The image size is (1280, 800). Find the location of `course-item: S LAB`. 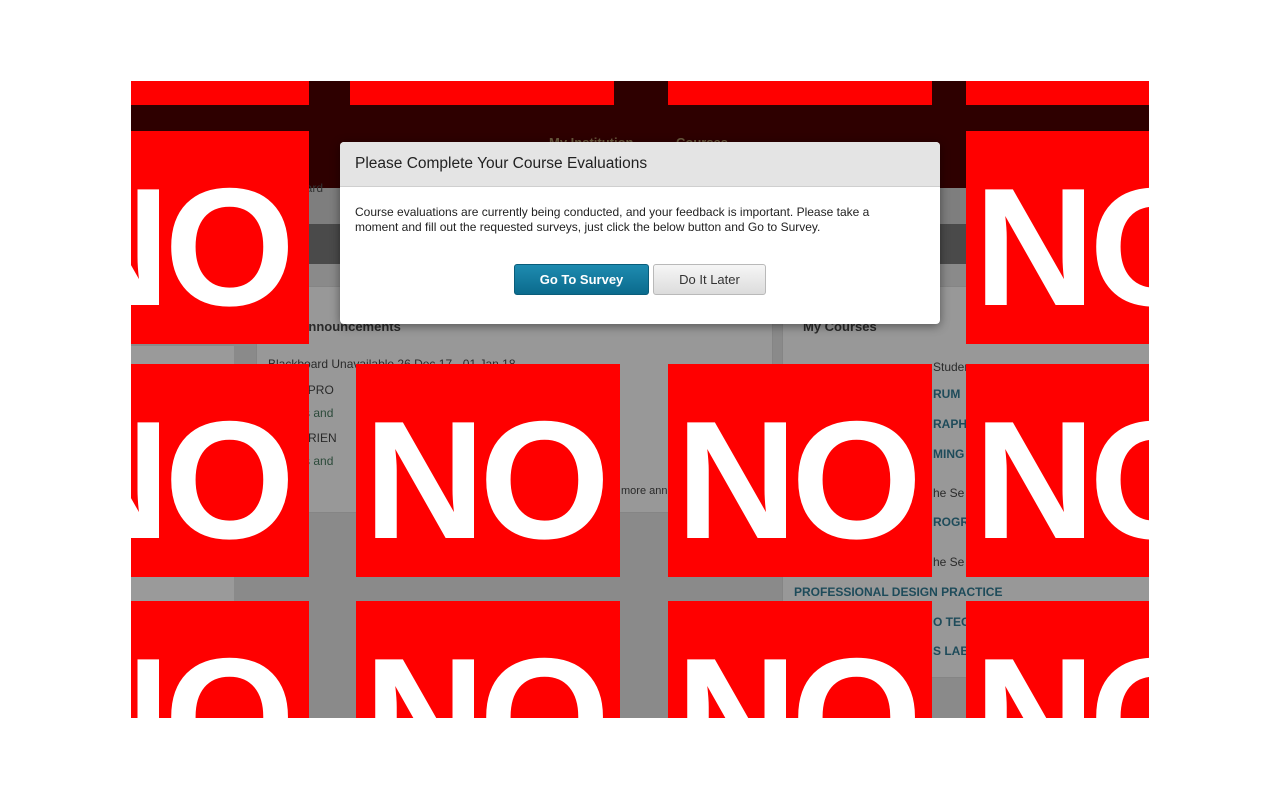

course-item: S LAB is located at coordinates (951, 651).